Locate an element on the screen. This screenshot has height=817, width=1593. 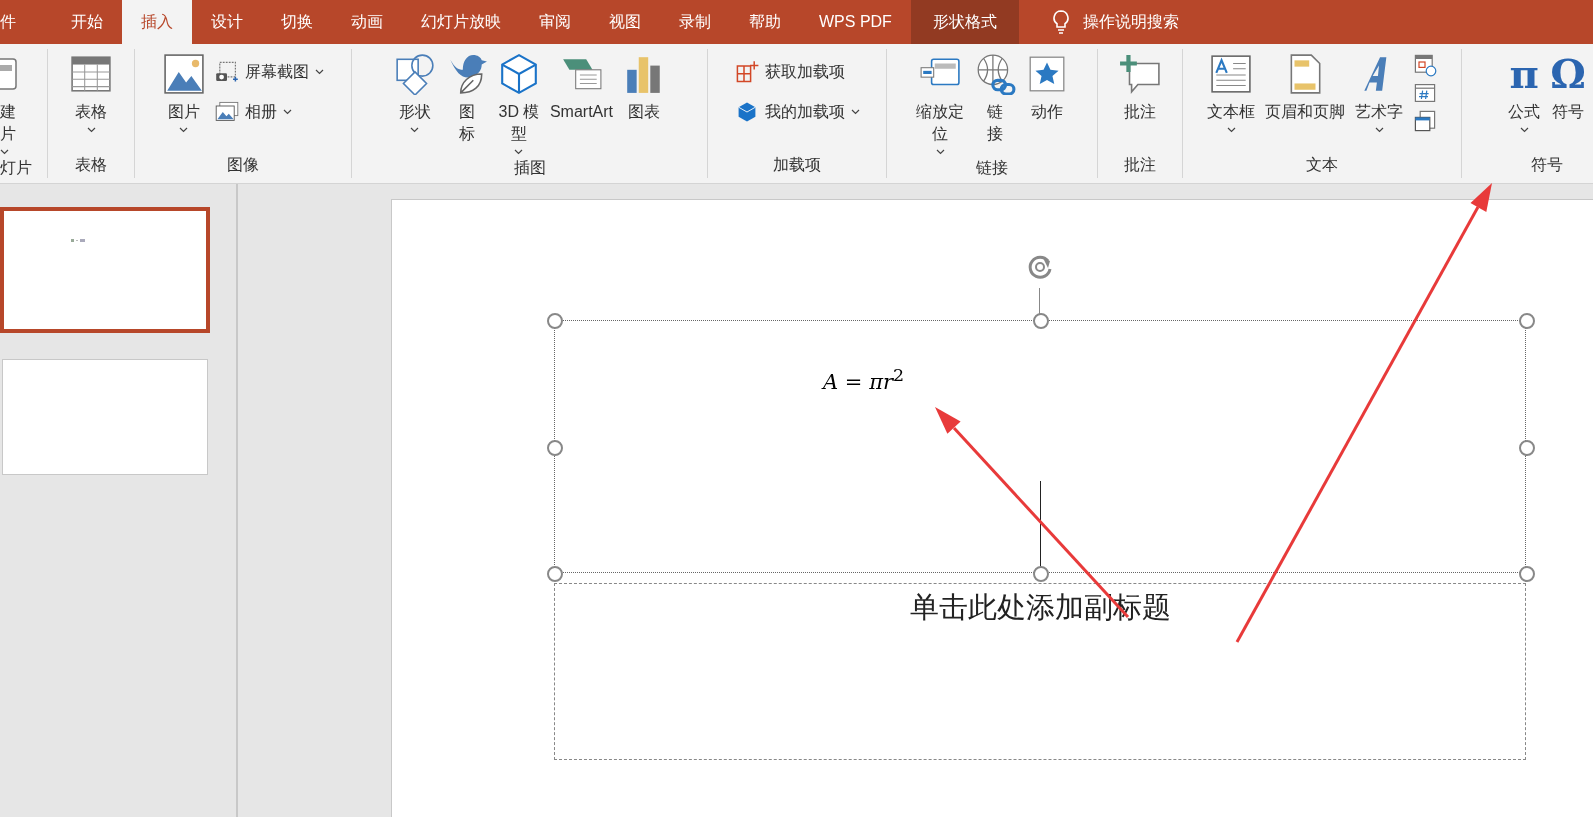
button-label: 片 is located at coordinates (8, 134).